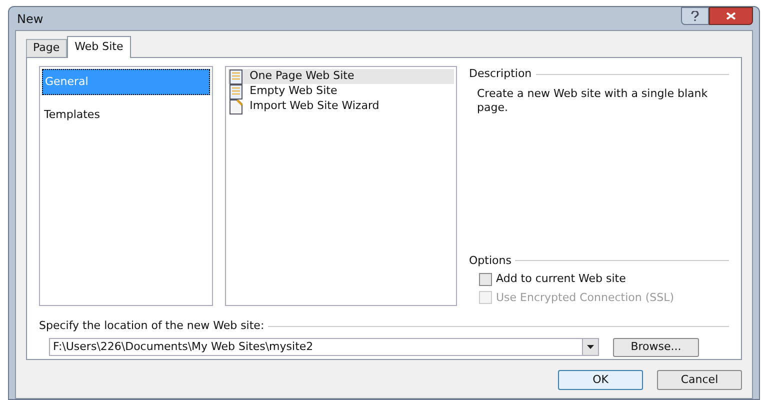 This screenshot has width=769, height=400. I want to click on description-heading: Description, so click(500, 74).